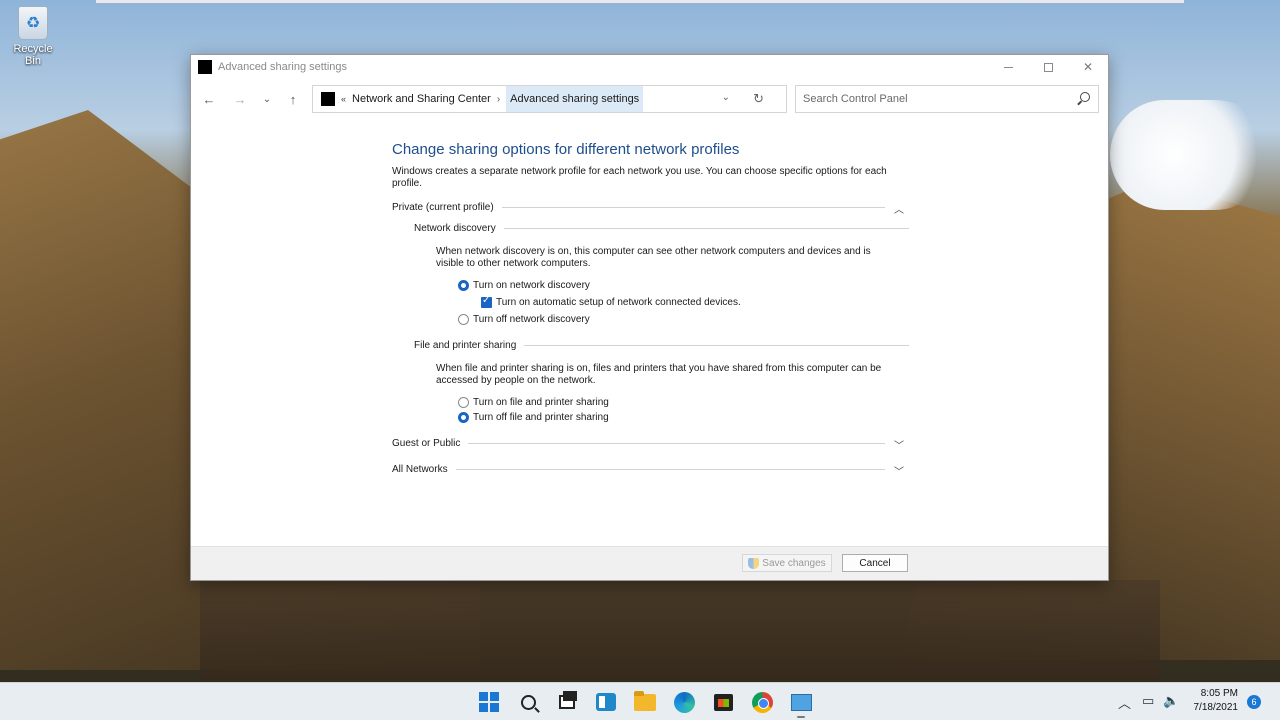  I want to click on volume-icon: 🔈, so click(1171, 701).